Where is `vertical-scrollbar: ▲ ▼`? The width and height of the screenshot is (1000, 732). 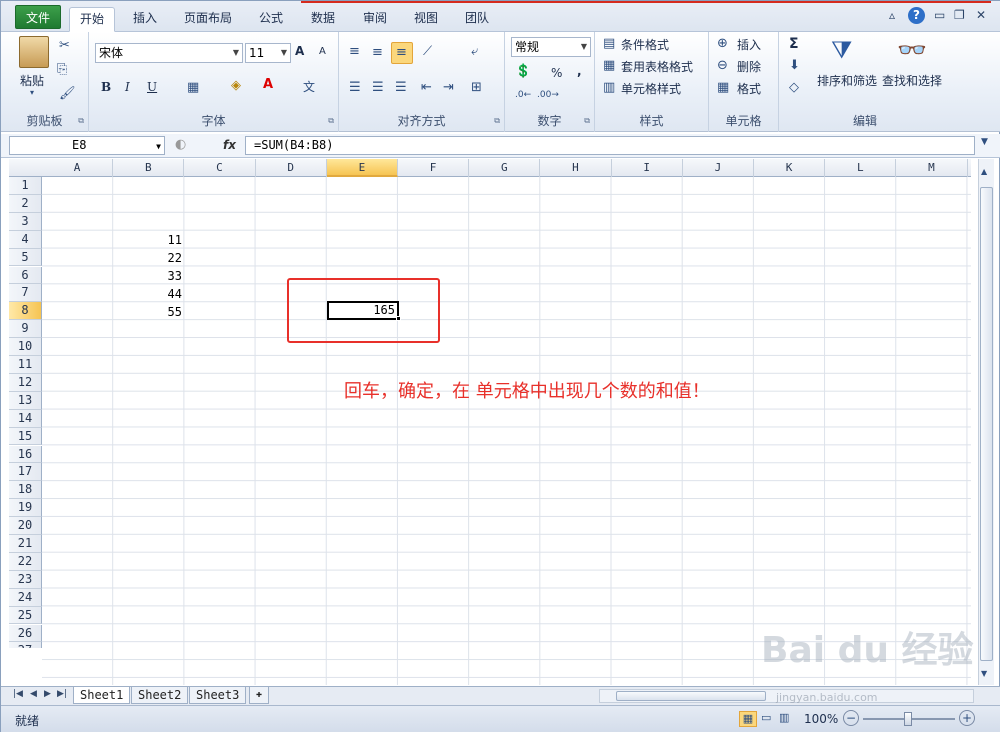 vertical-scrollbar: ▲ ▼ is located at coordinates (986, 422).